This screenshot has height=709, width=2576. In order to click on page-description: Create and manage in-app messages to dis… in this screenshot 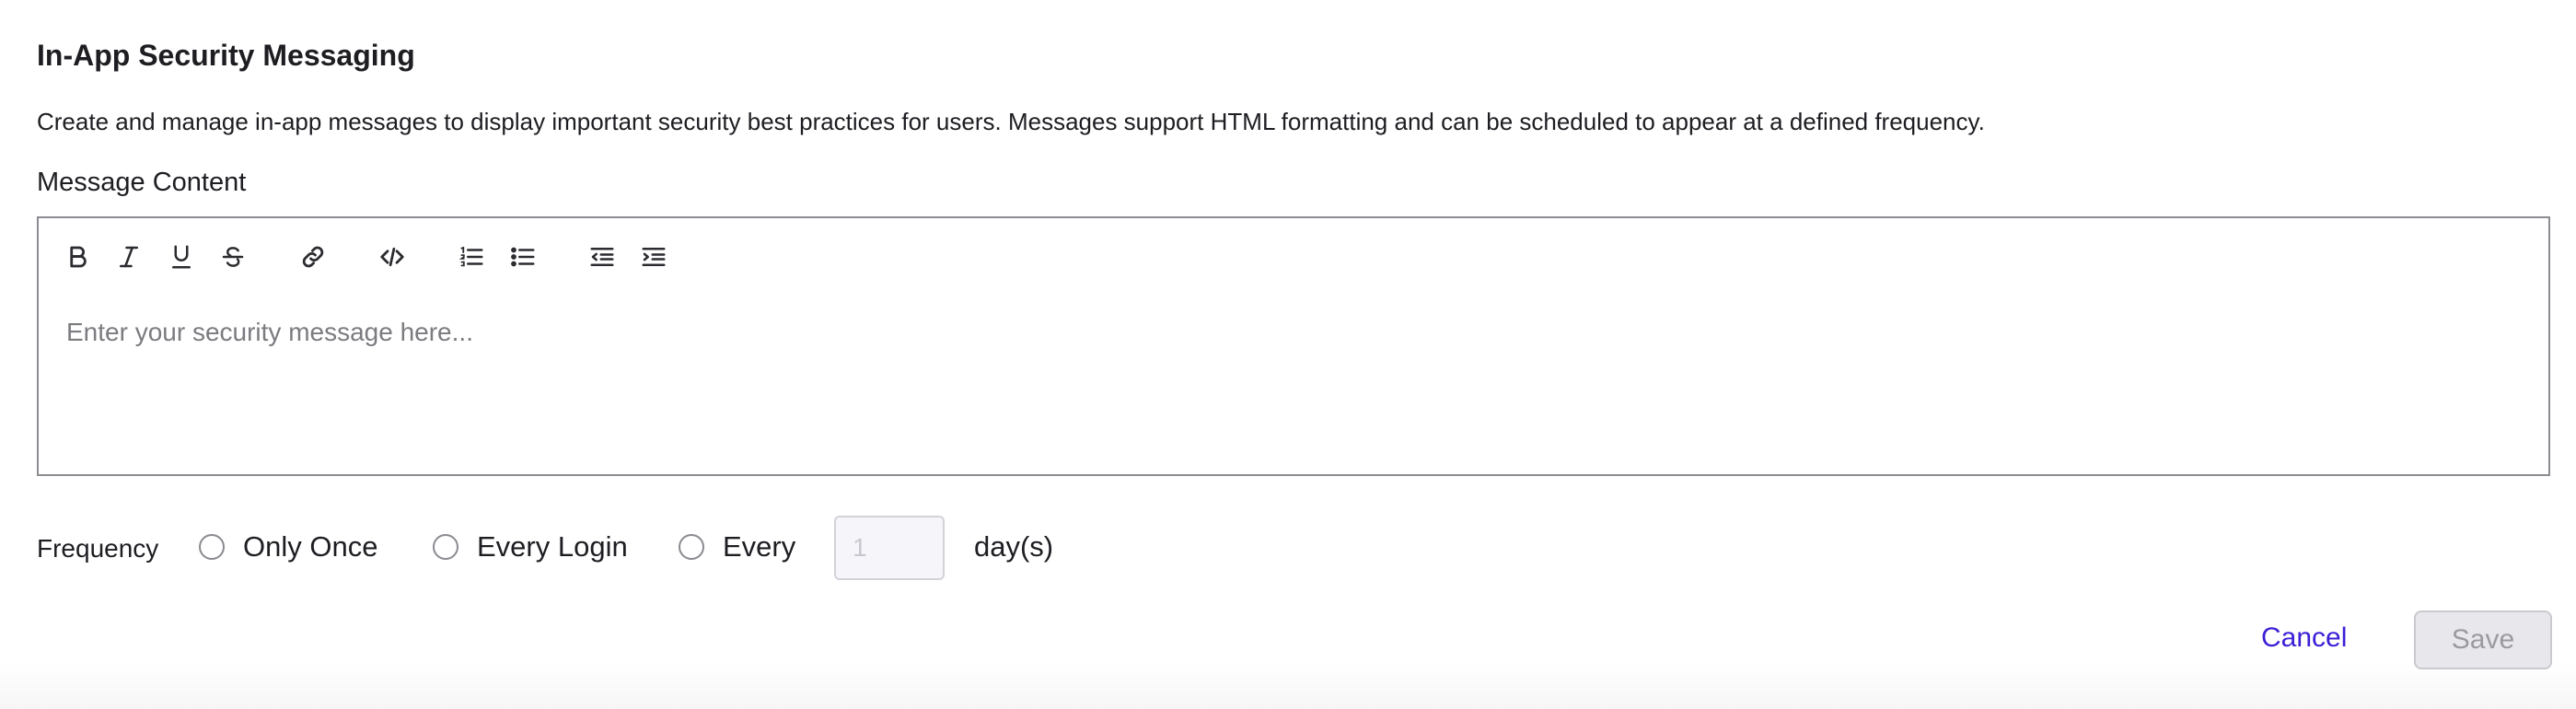, I will do `click(1011, 122)`.